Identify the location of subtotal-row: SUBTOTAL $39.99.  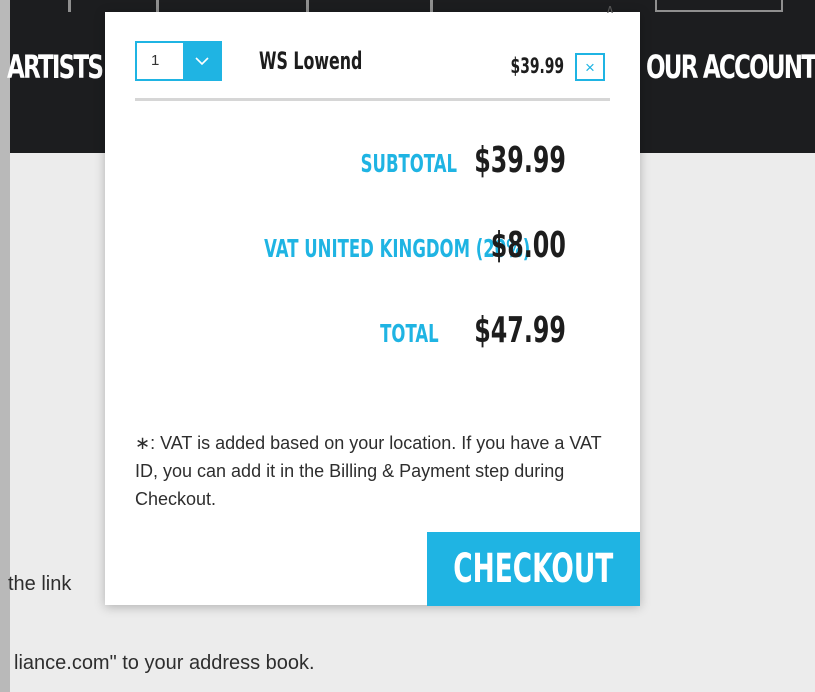
(438, 160).